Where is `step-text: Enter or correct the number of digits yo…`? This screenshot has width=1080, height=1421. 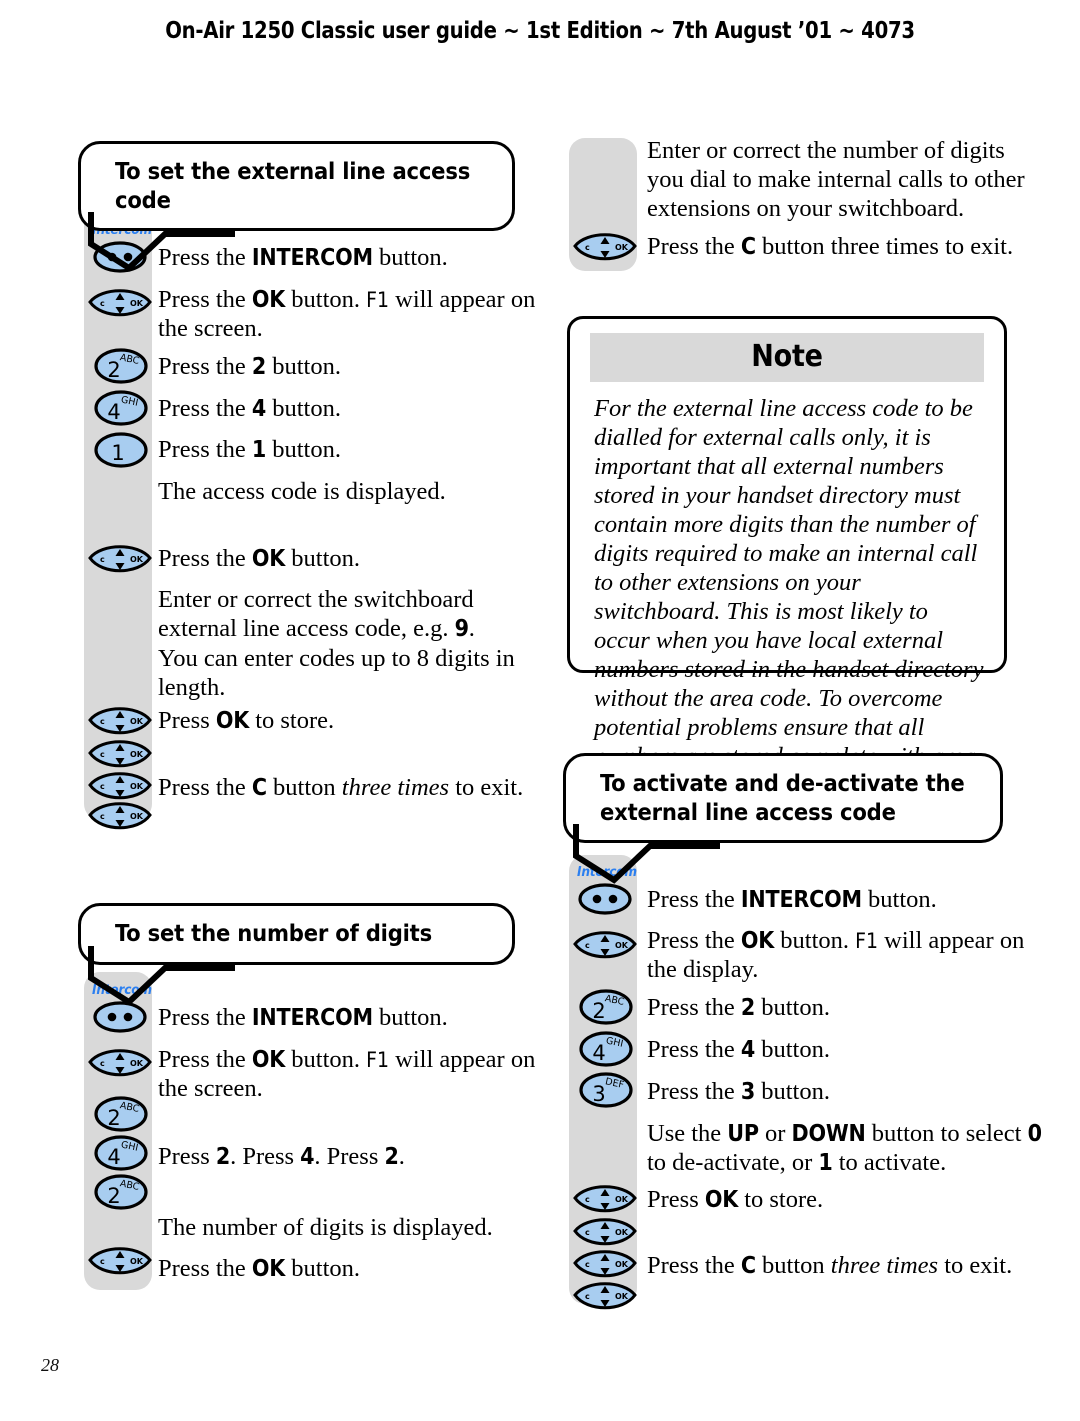 step-text: Enter or correct the number of digits yo… is located at coordinates (836, 180).